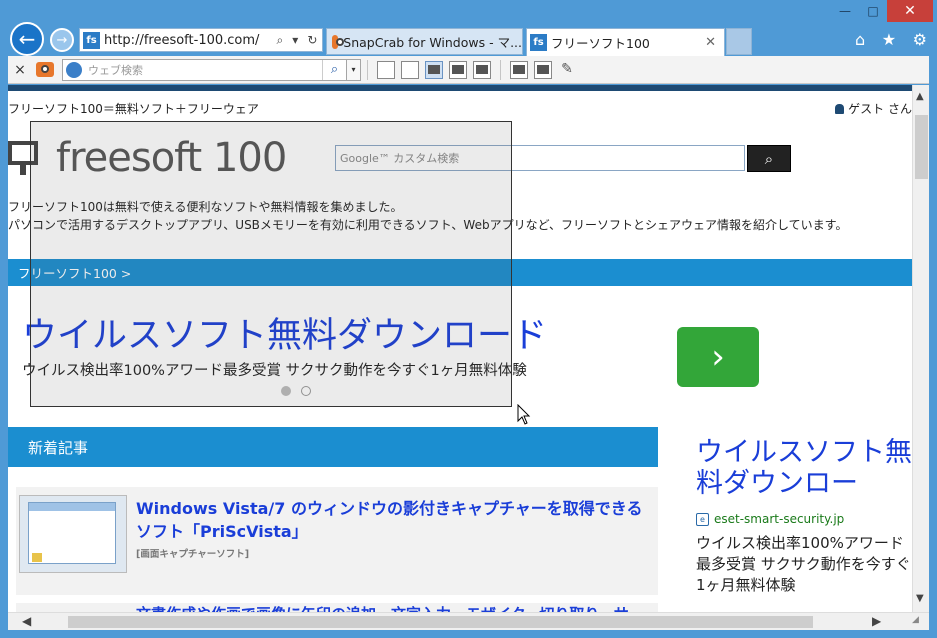  What do you see at coordinates (803, 564) in the screenshot?
I see `sidebar-ad-text: ウイルス検出率100%アワード最多受賞 サクサク動作を今すぐ1ヶ月無料体験` at bounding box center [803, 564].